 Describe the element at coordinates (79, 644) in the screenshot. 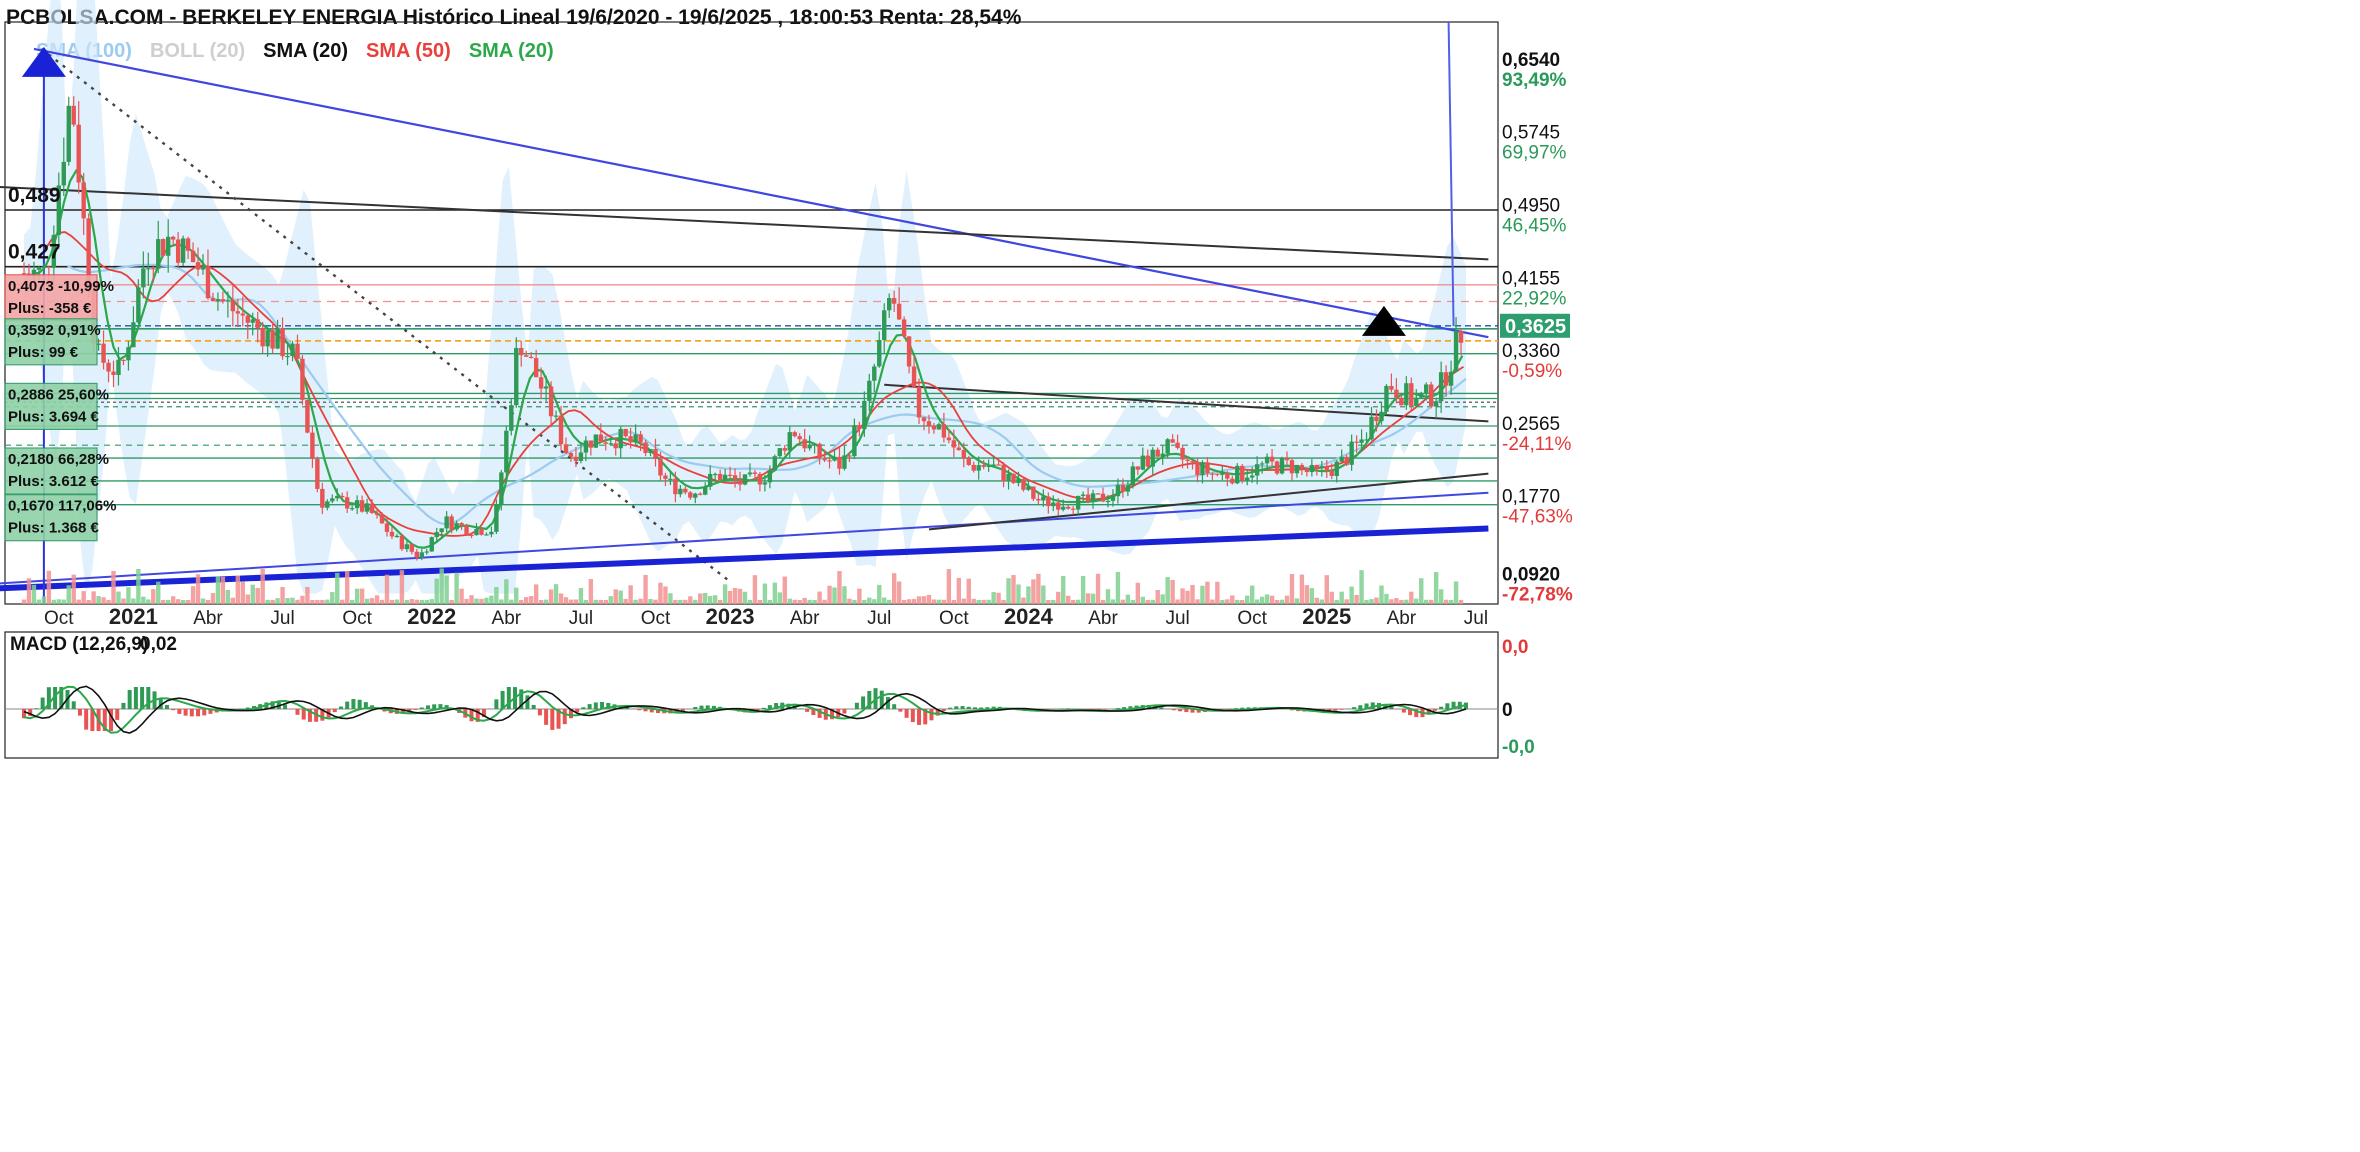

I see `macd-title: MACD (12,26,9)` at that location.